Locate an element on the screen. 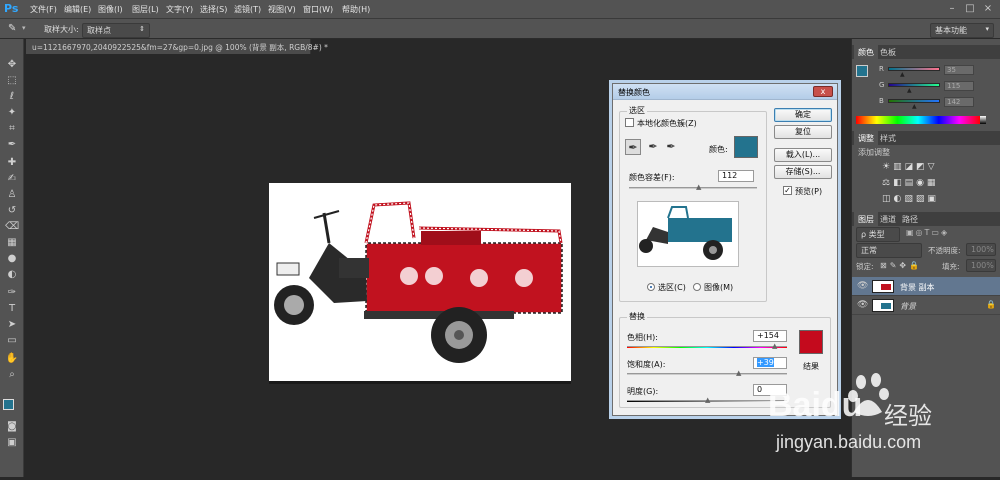 The image size is (1000, 480). maximize-icon: □ is located at coordinates (970, 9).